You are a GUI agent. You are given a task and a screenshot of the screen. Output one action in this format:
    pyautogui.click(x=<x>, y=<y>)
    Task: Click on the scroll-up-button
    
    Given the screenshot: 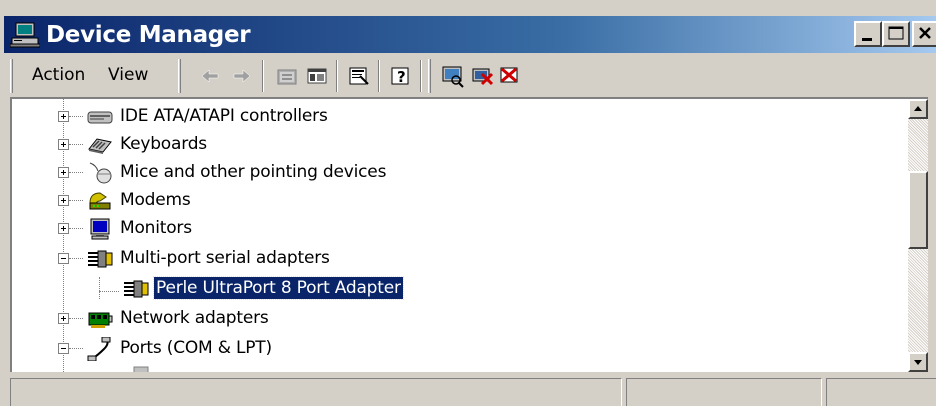 What is the action you would take?
    pyautogui.click(x=918, y=109)
    